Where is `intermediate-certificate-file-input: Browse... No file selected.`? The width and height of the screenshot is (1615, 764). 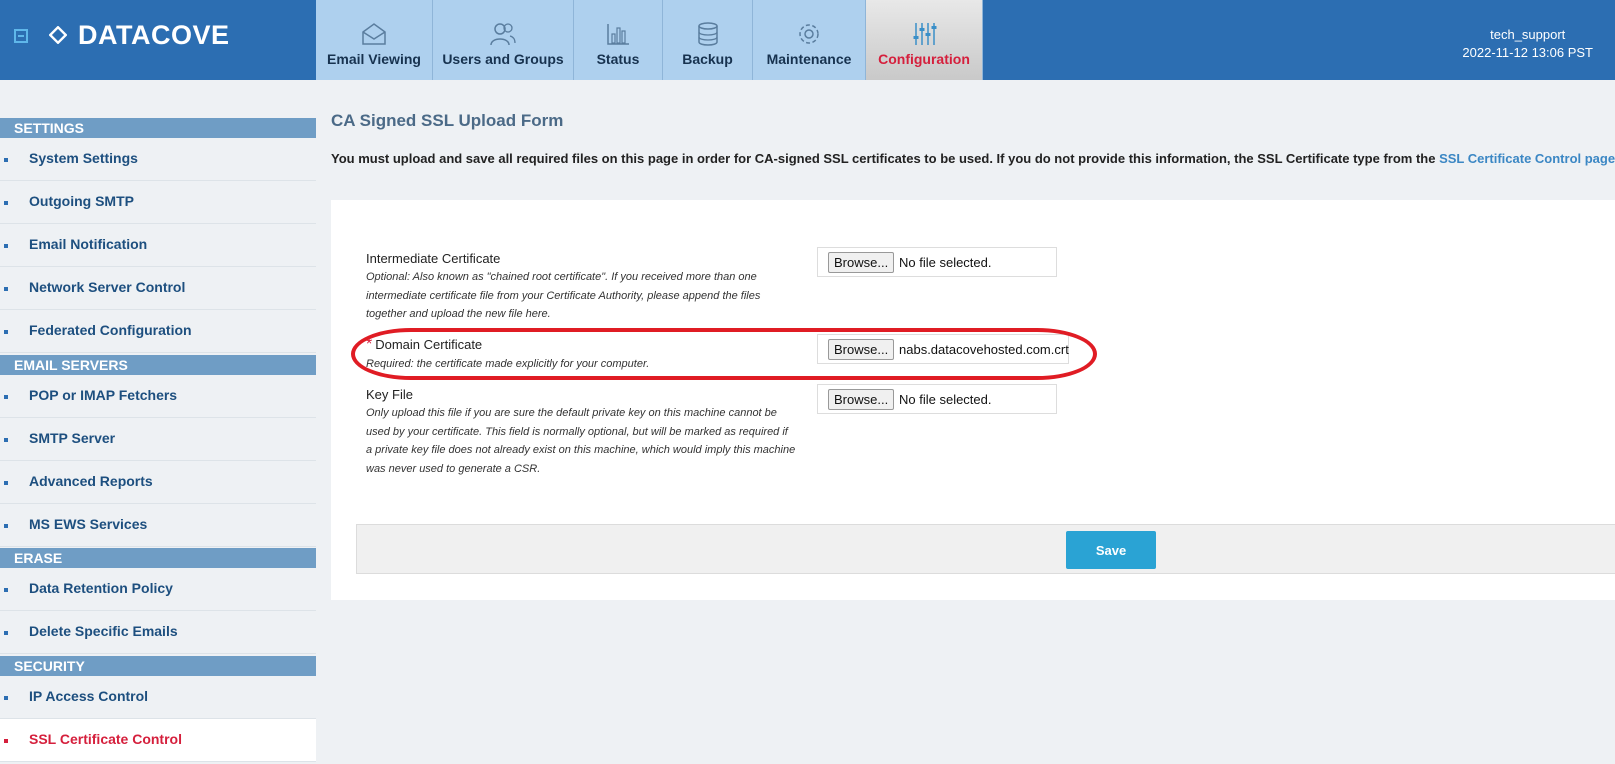
intermediate-certificate-file-input: Browse... No file selected. is located at coordinates (937, 262).